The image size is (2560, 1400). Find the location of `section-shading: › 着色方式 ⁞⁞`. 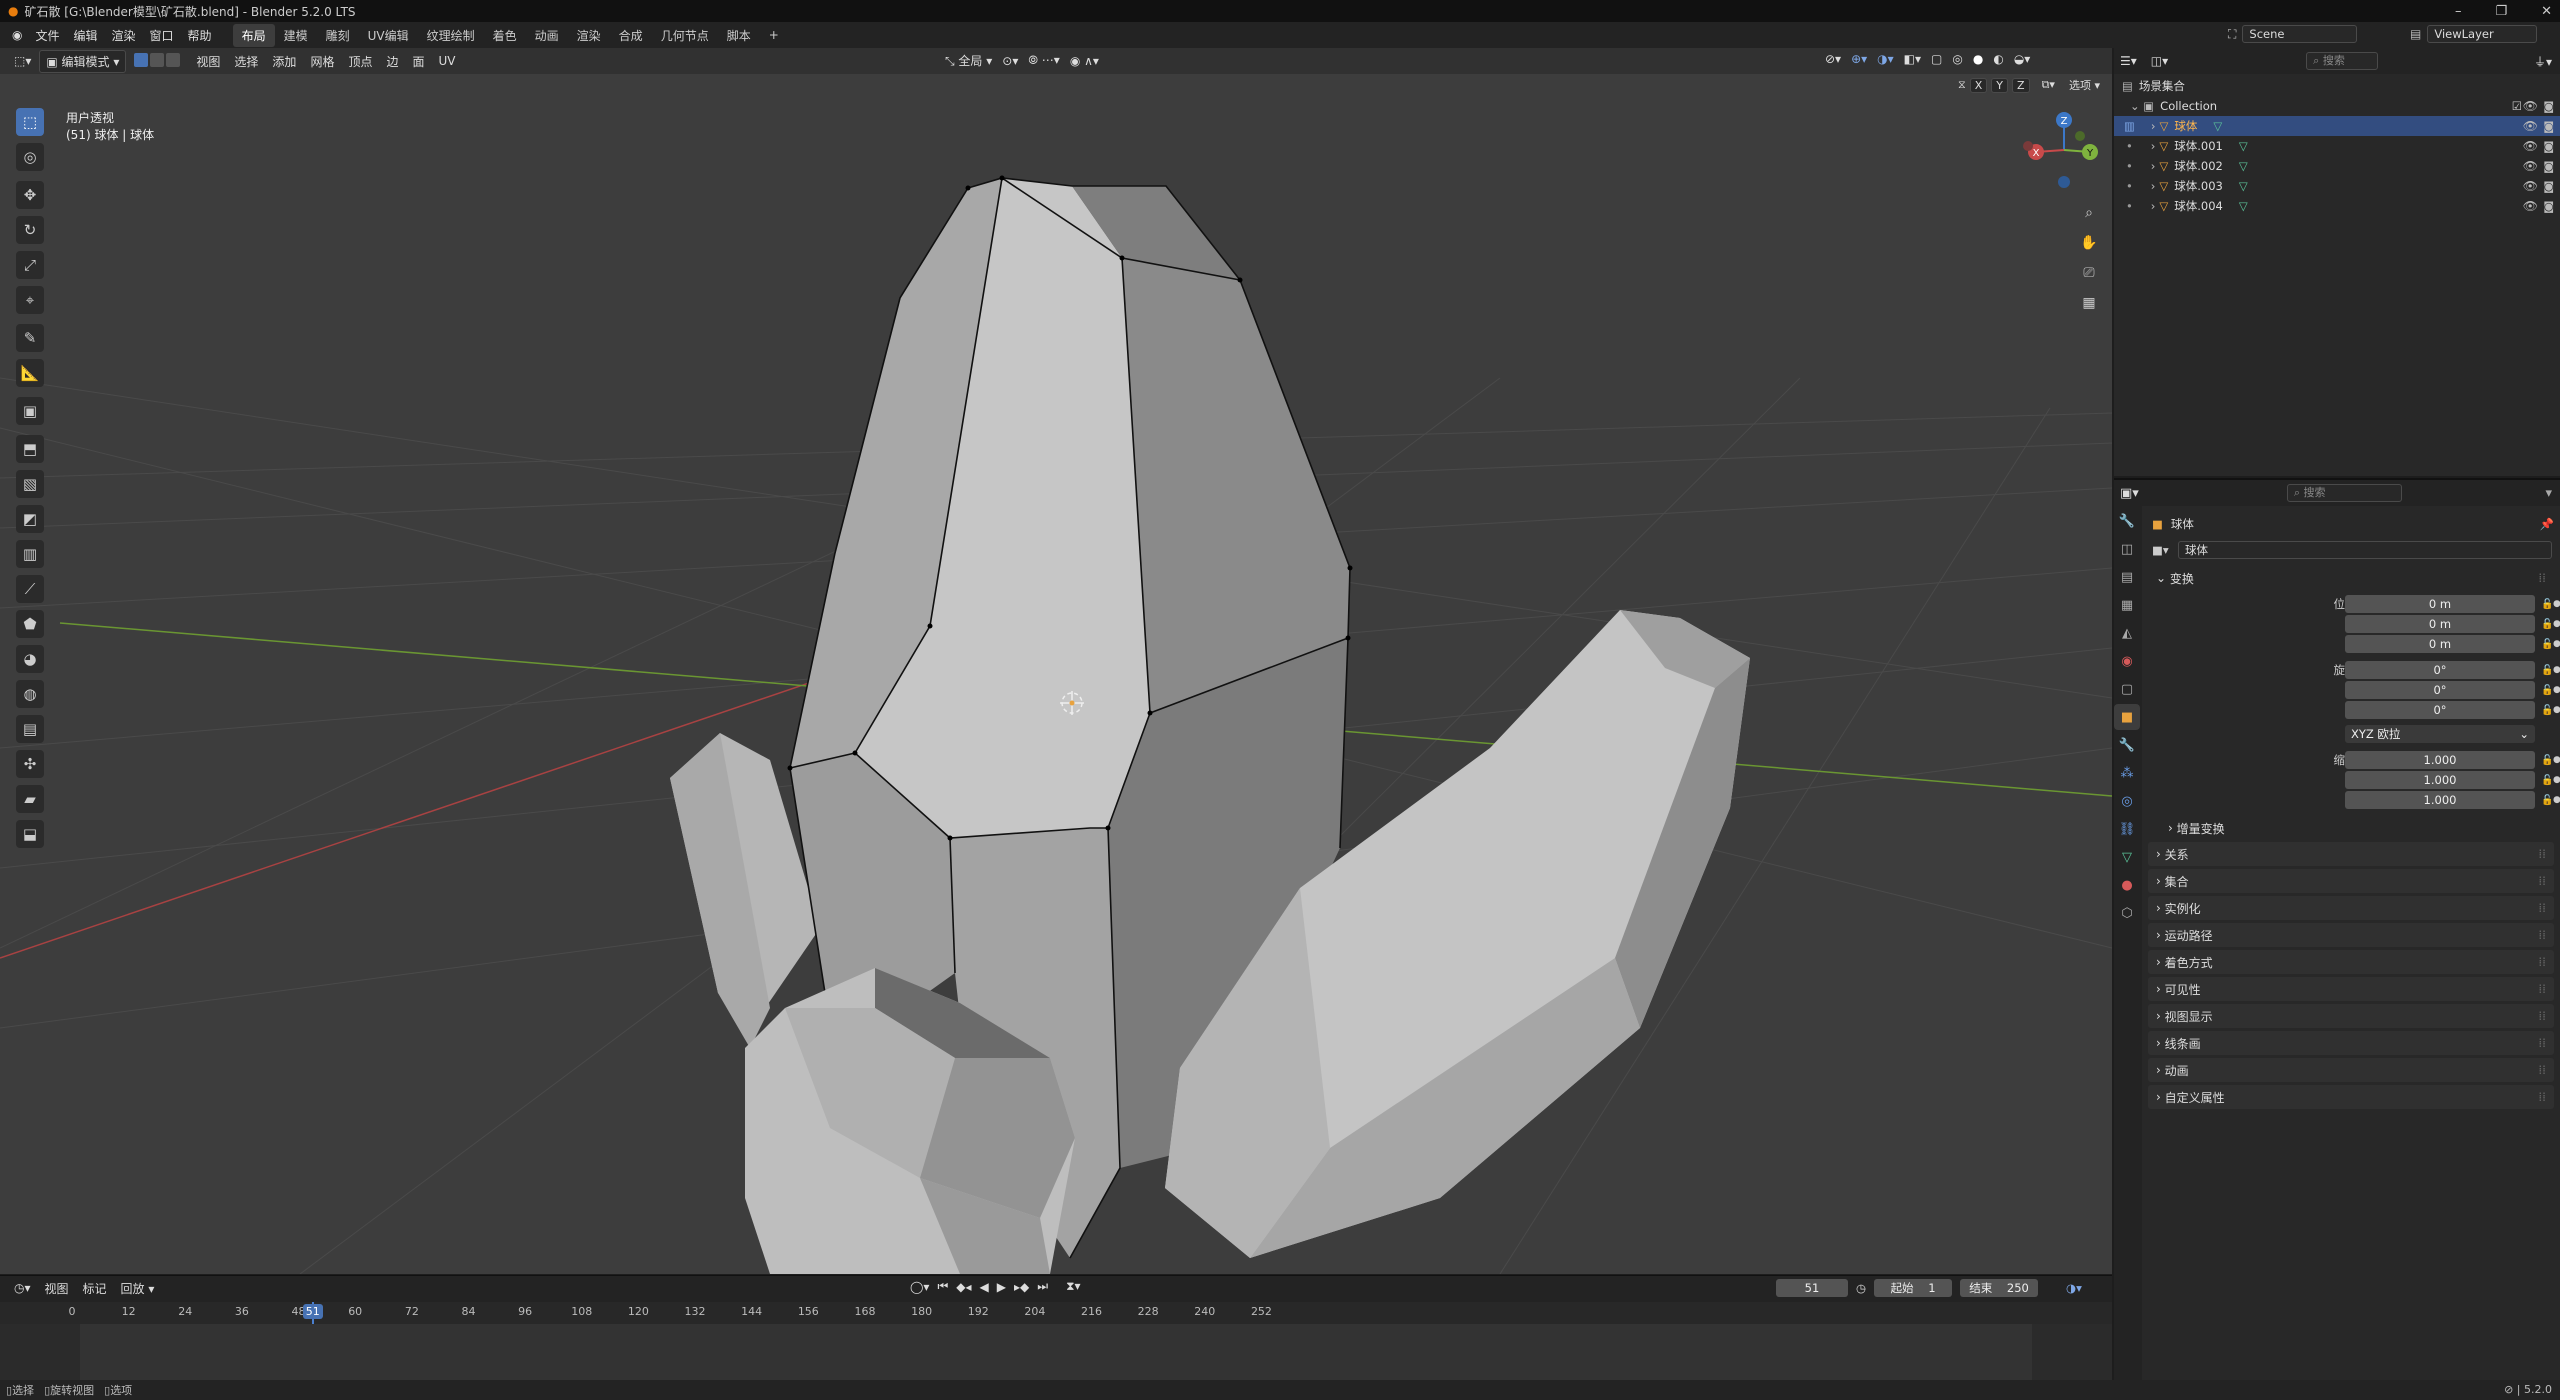

section-shading: › 着色方式 ⁞⁞ is located at coordinates (2351, 962).